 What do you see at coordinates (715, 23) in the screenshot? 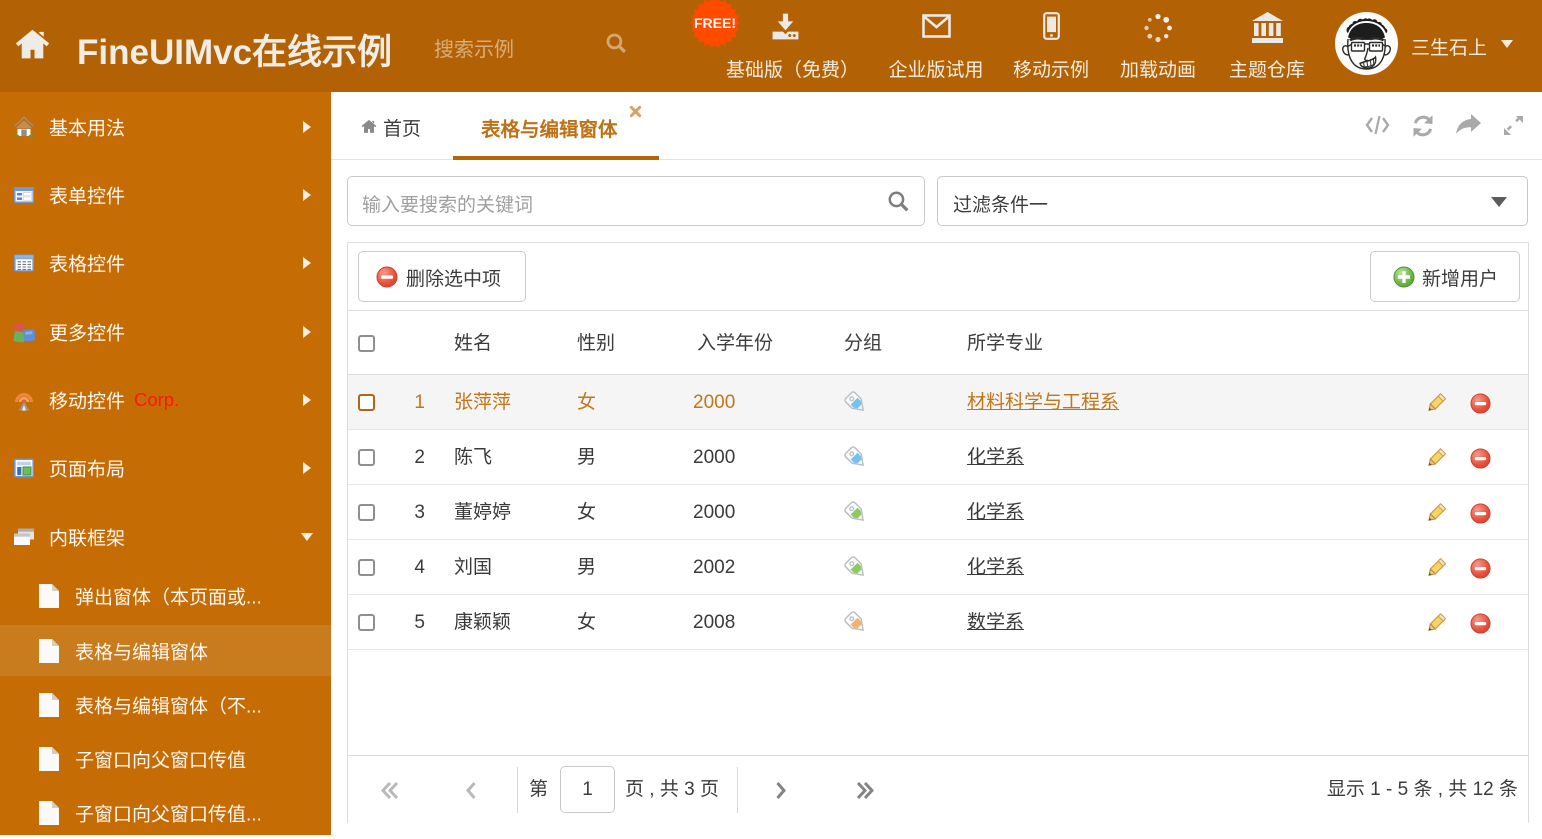
I see `svg-text: FREE!` at bounding box center [715, 23].